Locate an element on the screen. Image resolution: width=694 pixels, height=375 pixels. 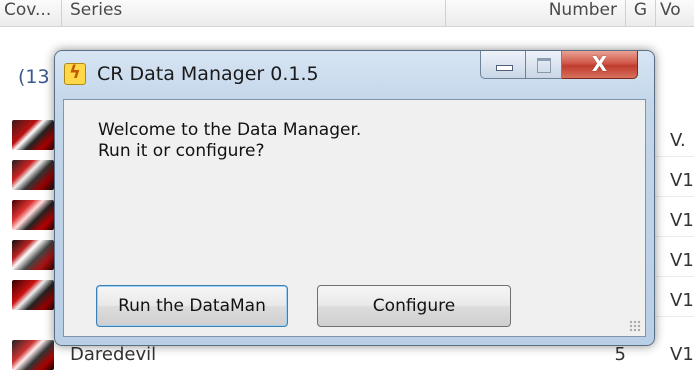
maximize-icon is located at coordinates (544, 65).